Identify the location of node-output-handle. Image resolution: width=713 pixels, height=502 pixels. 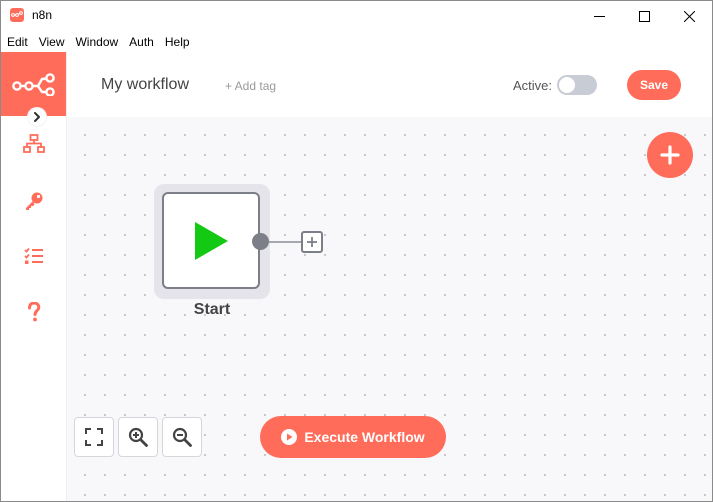
(260, 241).